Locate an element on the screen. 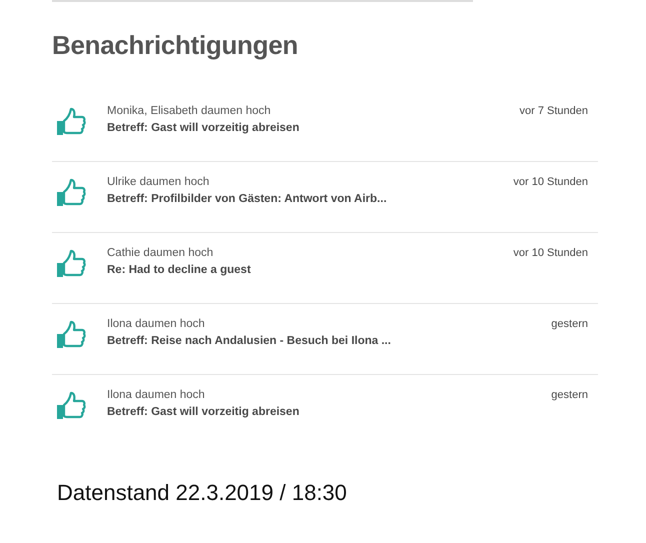 The image size is (646, 543). data-timestamp: Datenstand 22.3.2019 / 18:30 is located at coordinates (202, 493).